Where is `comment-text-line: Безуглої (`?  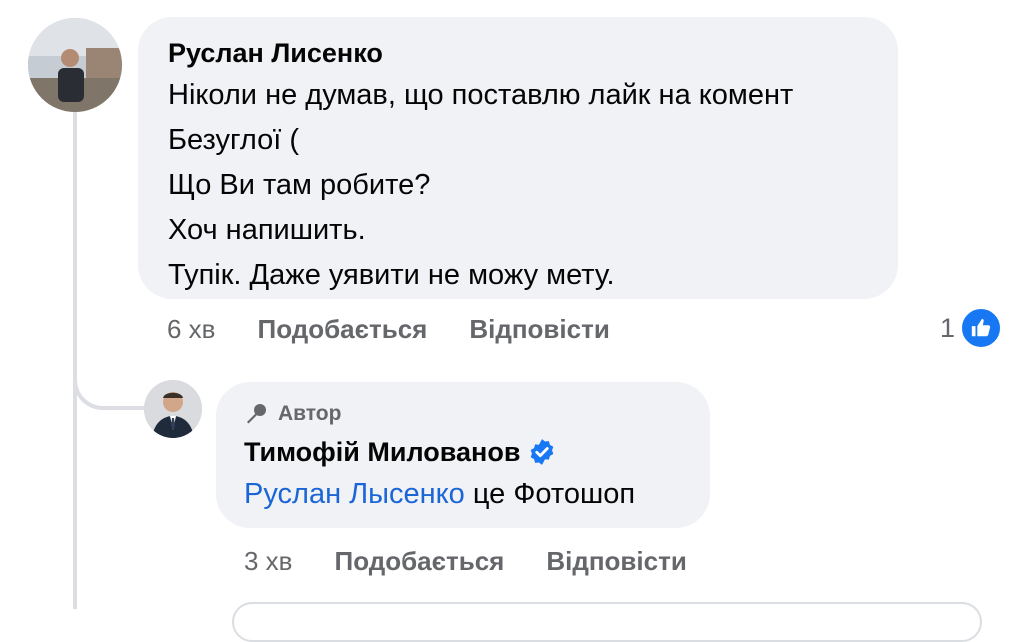
comment-text-line: Безуглої ( is located at coordinates (234, 140).